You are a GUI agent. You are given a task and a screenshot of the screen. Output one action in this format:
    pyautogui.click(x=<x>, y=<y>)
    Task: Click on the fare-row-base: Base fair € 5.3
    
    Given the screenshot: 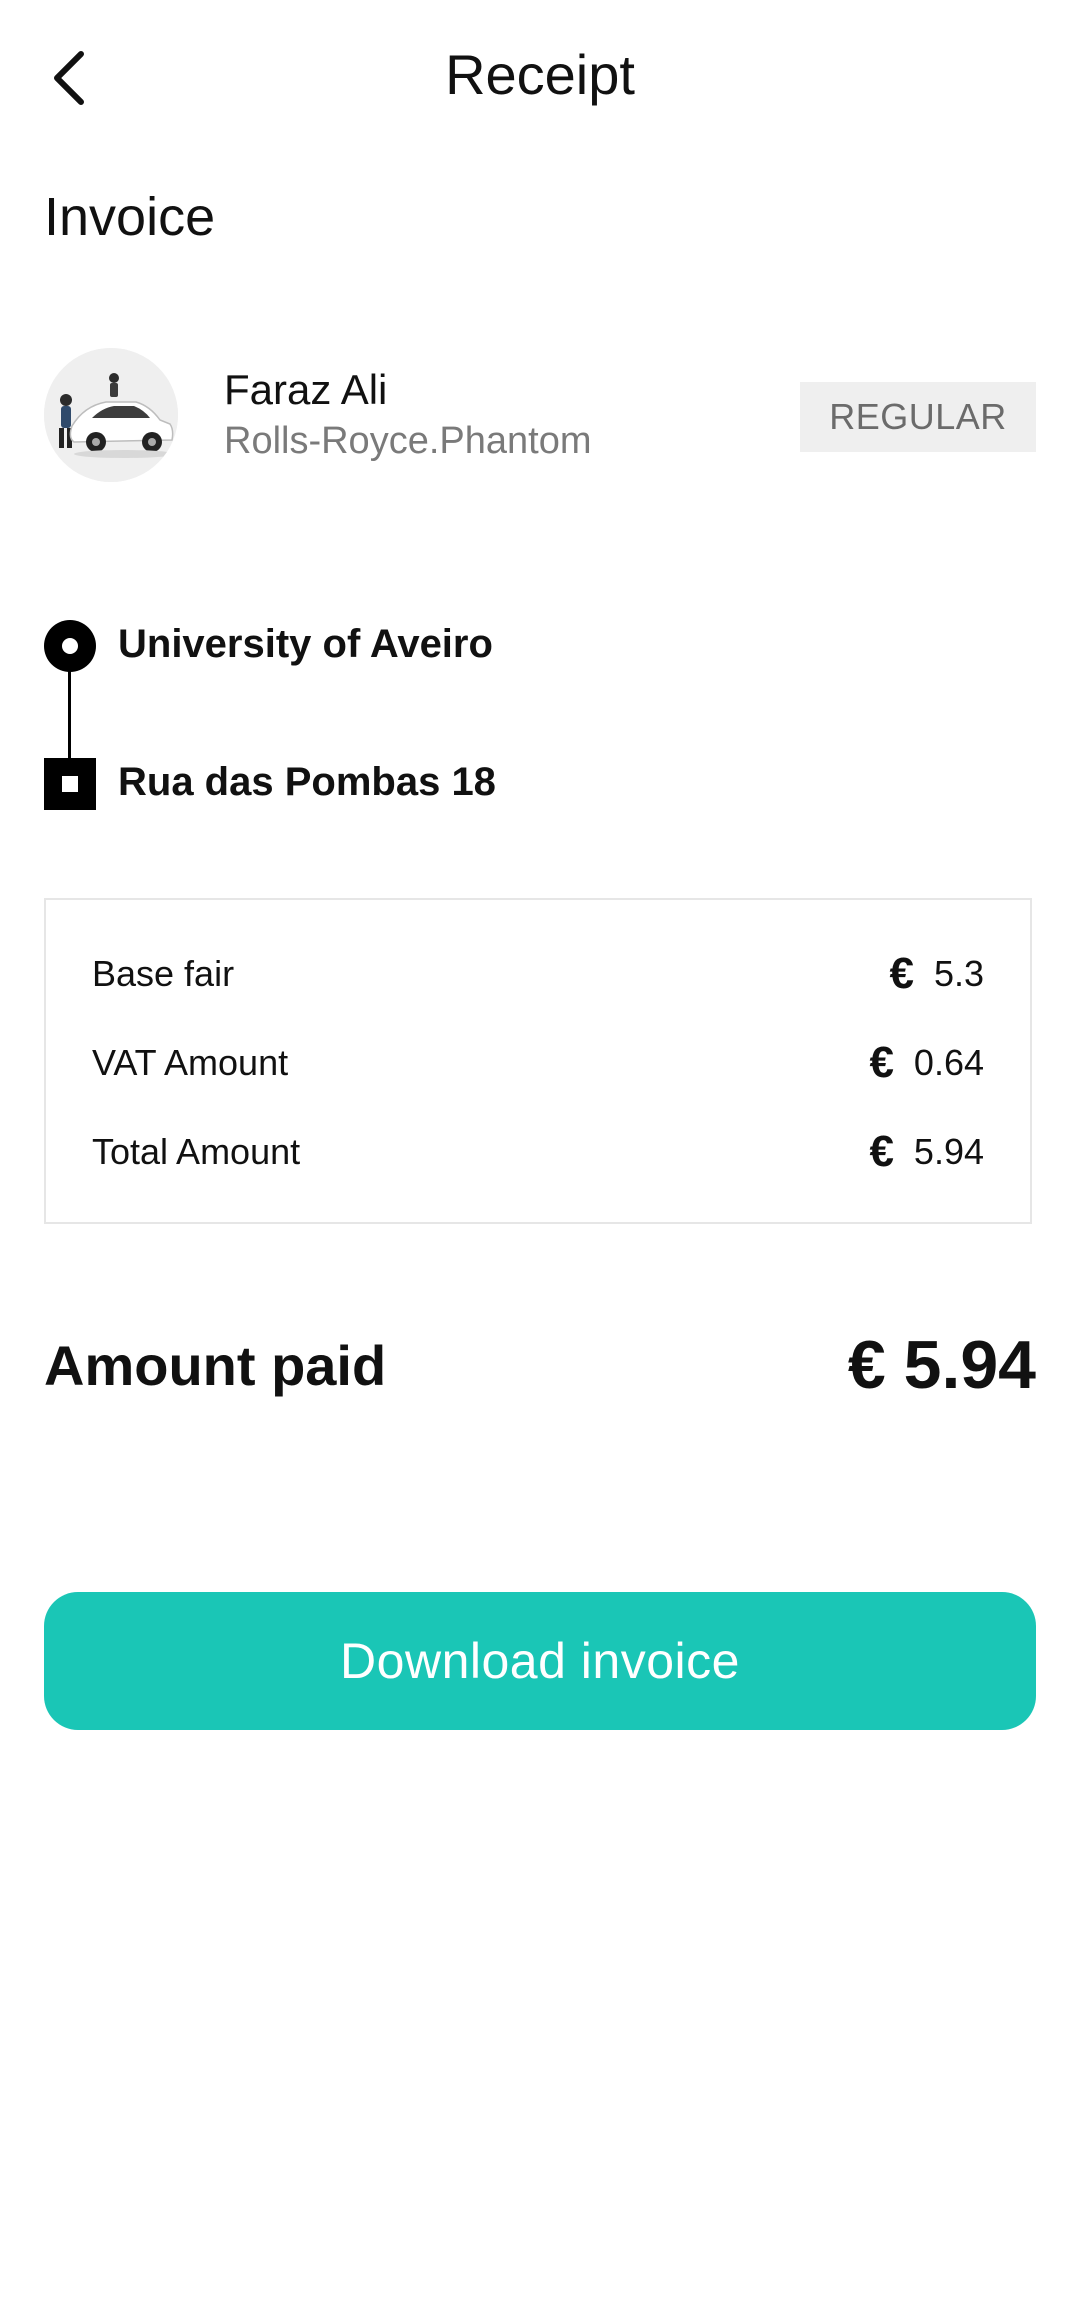 What is the action you would take?
    pyautogui.click(x=538, y=974)
    